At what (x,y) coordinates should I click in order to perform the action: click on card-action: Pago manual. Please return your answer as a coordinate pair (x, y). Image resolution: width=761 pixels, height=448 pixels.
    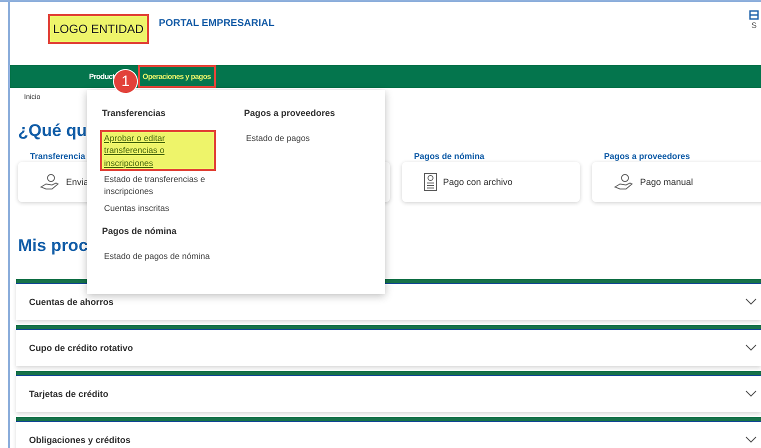
    Looking at the image, I should click on (667, 182).